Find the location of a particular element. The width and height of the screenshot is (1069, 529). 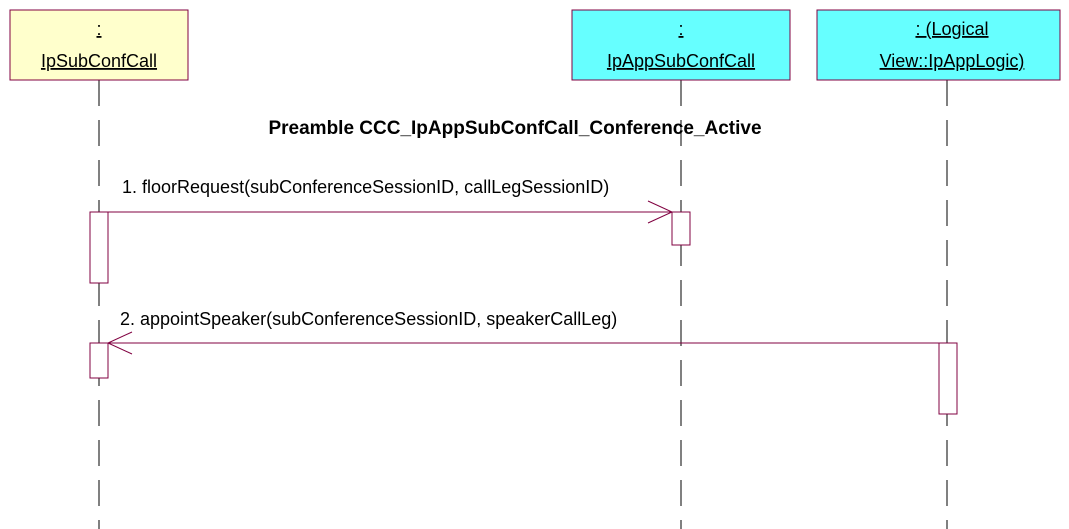

participant-ipsubconfcall-line1: : is located at coordinates (98, 29).